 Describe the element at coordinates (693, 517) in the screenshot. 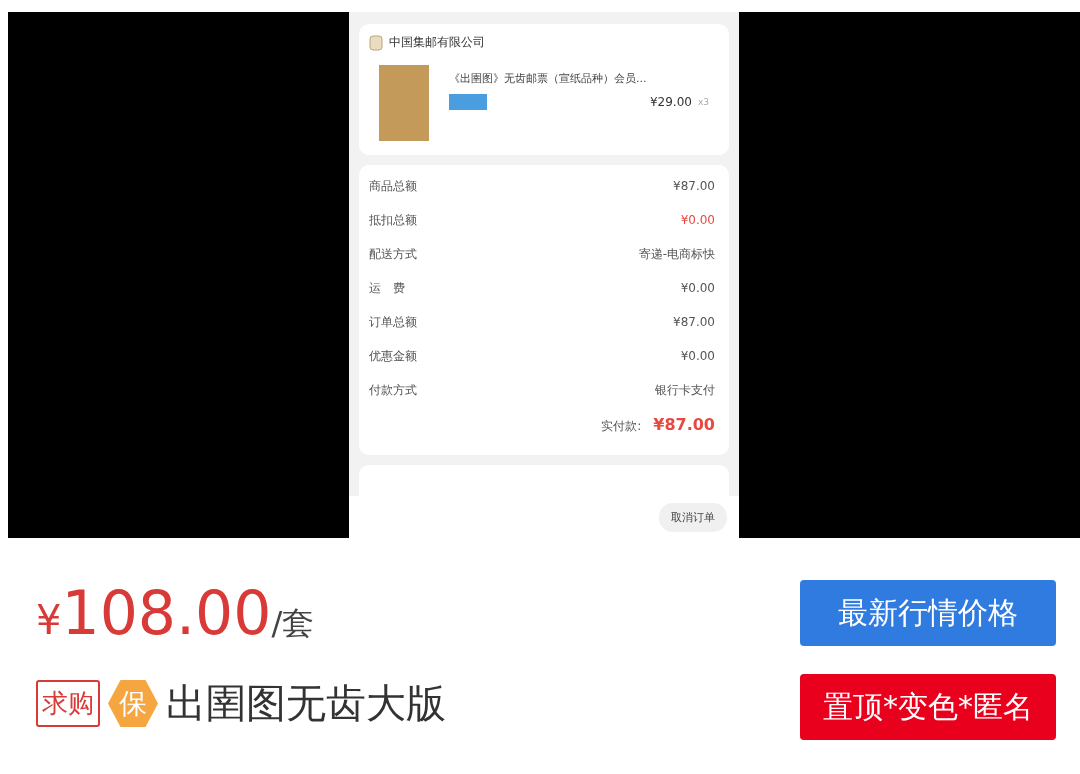

I see `cancel-order-button: 取消订单` at that location.